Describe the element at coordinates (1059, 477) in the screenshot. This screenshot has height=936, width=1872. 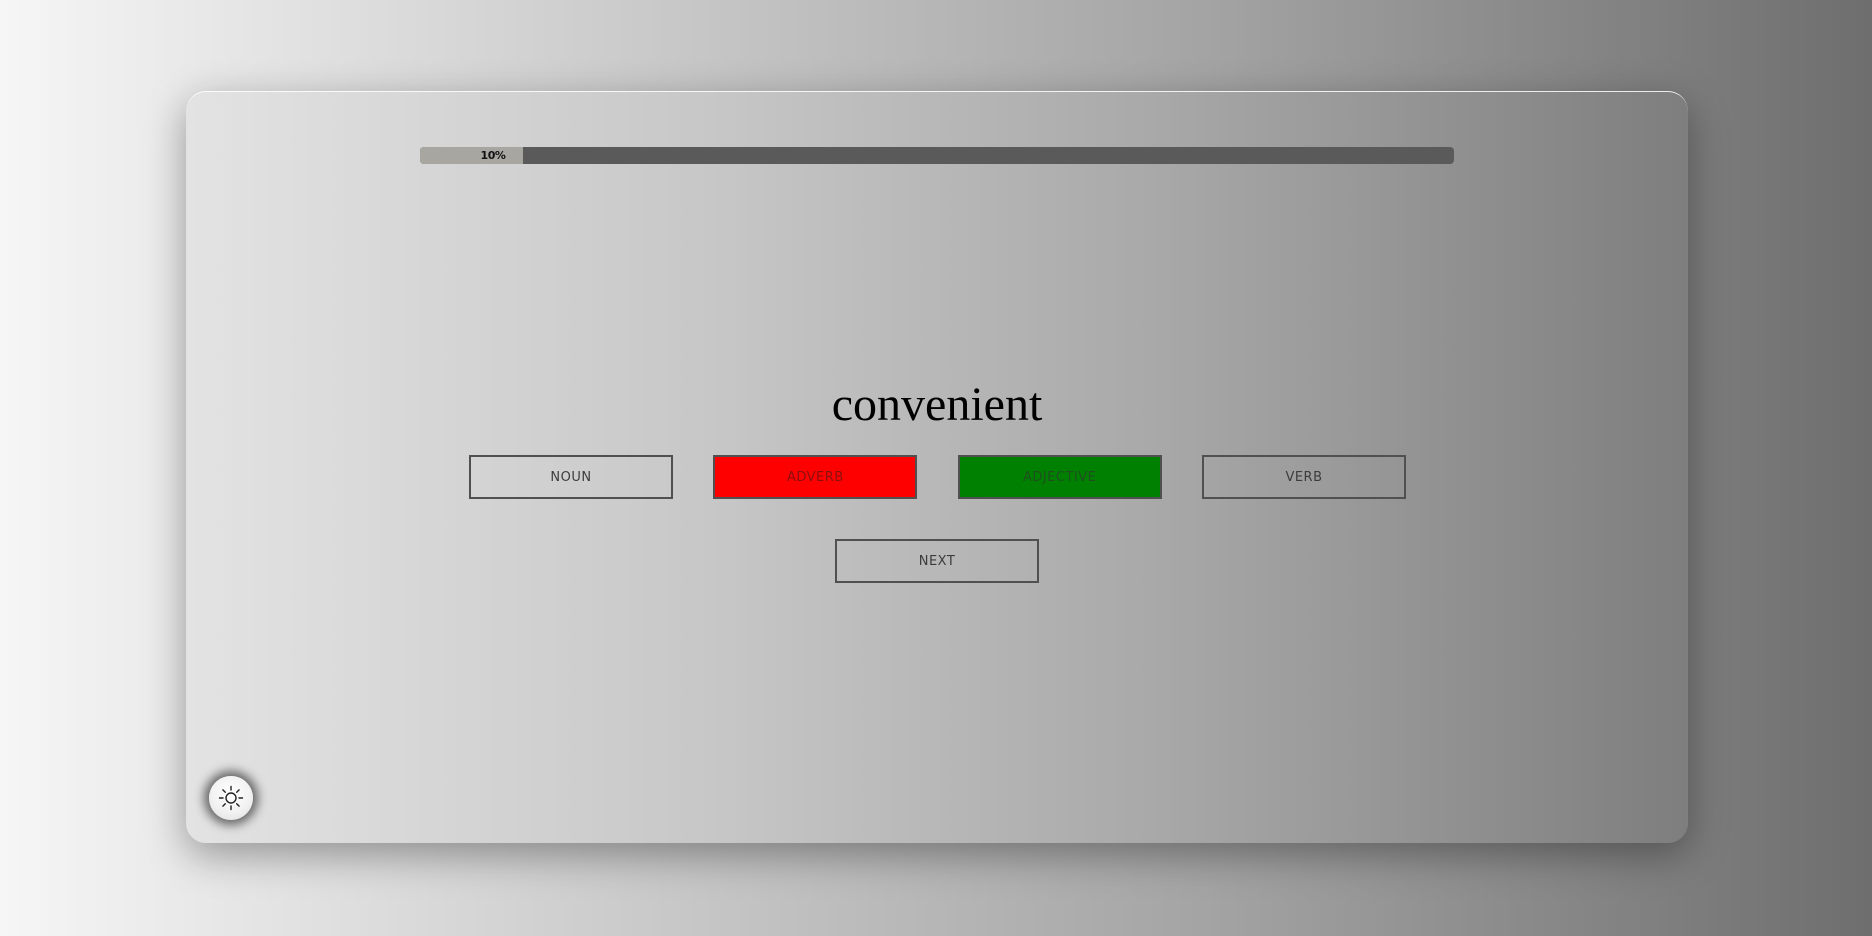
I see `choice-adjective-button: ADJECTIVE` at that location.